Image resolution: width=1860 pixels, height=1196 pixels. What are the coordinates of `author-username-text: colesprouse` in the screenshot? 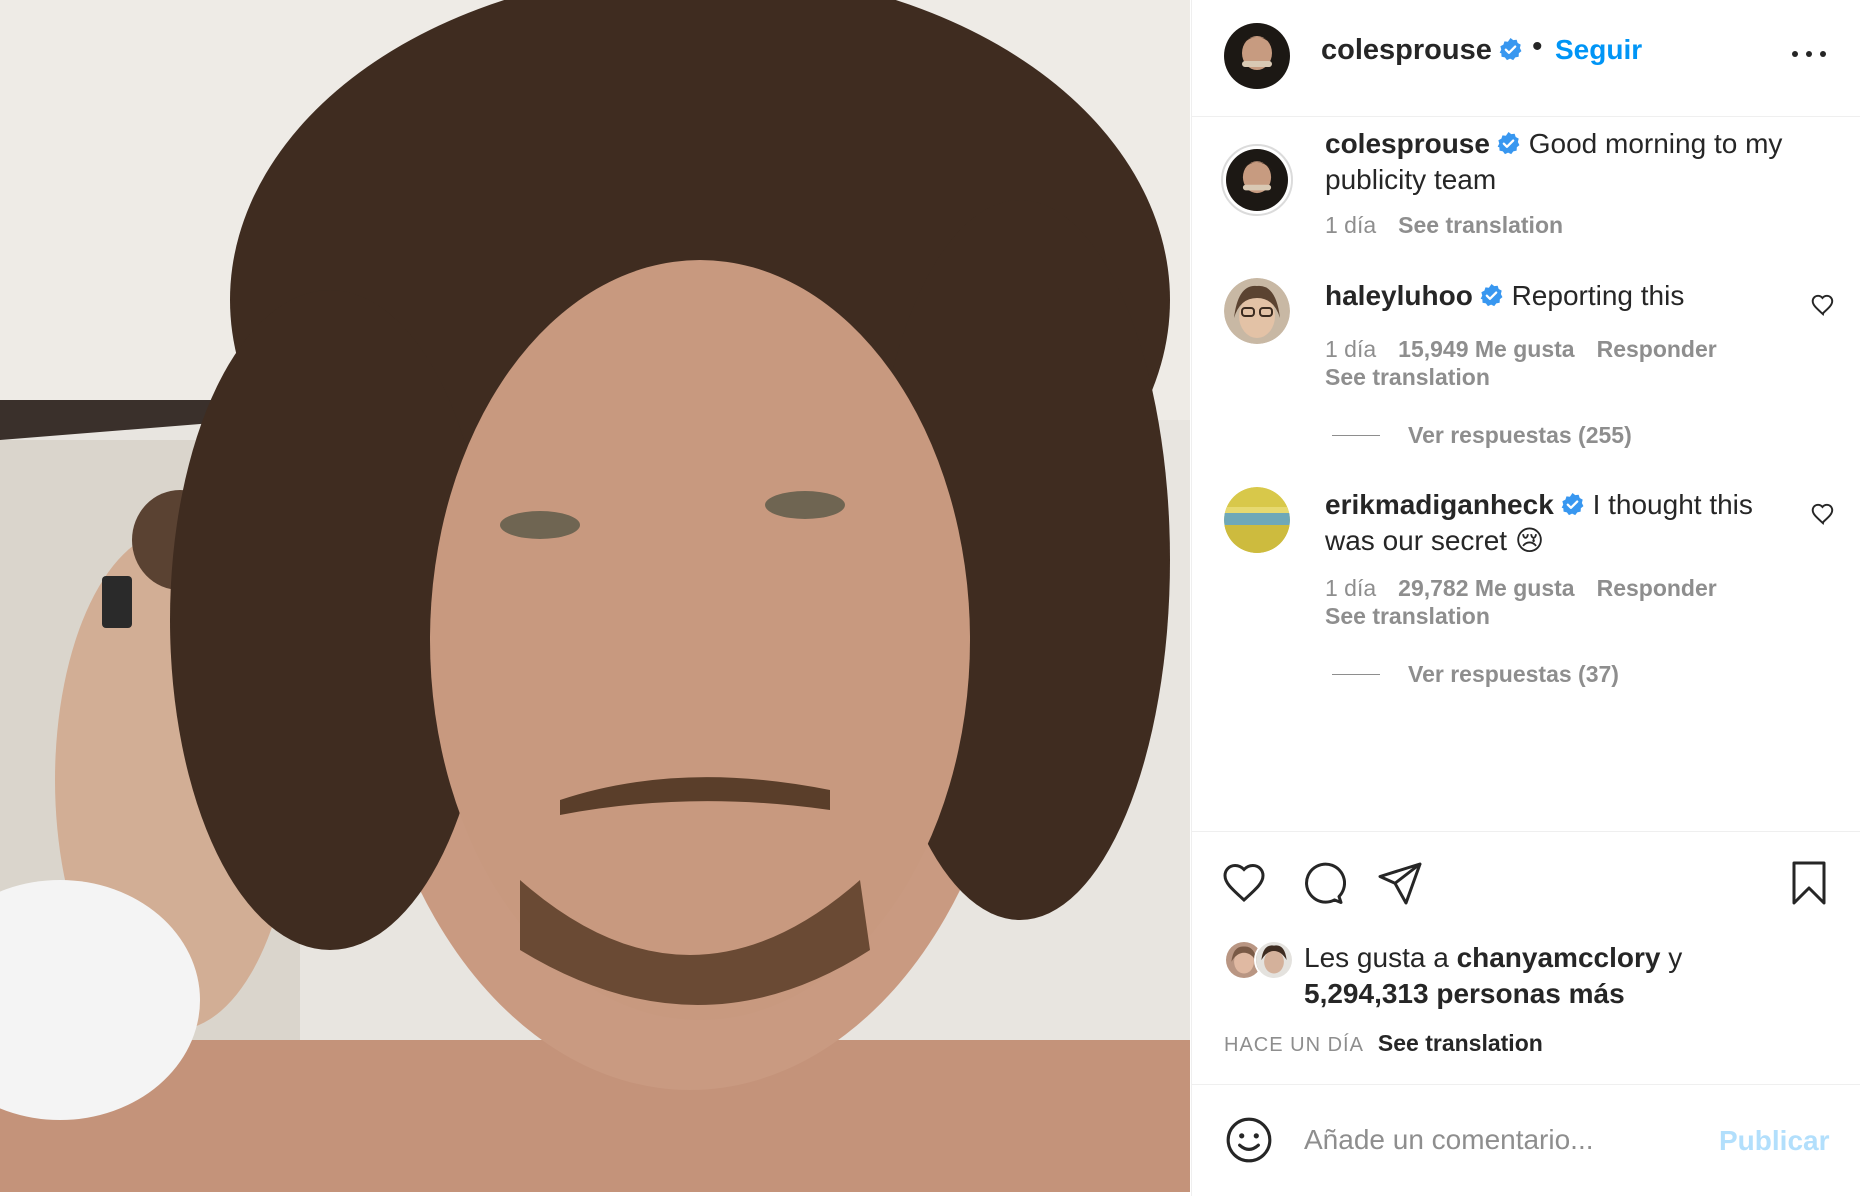 It's located at (1406, 50).